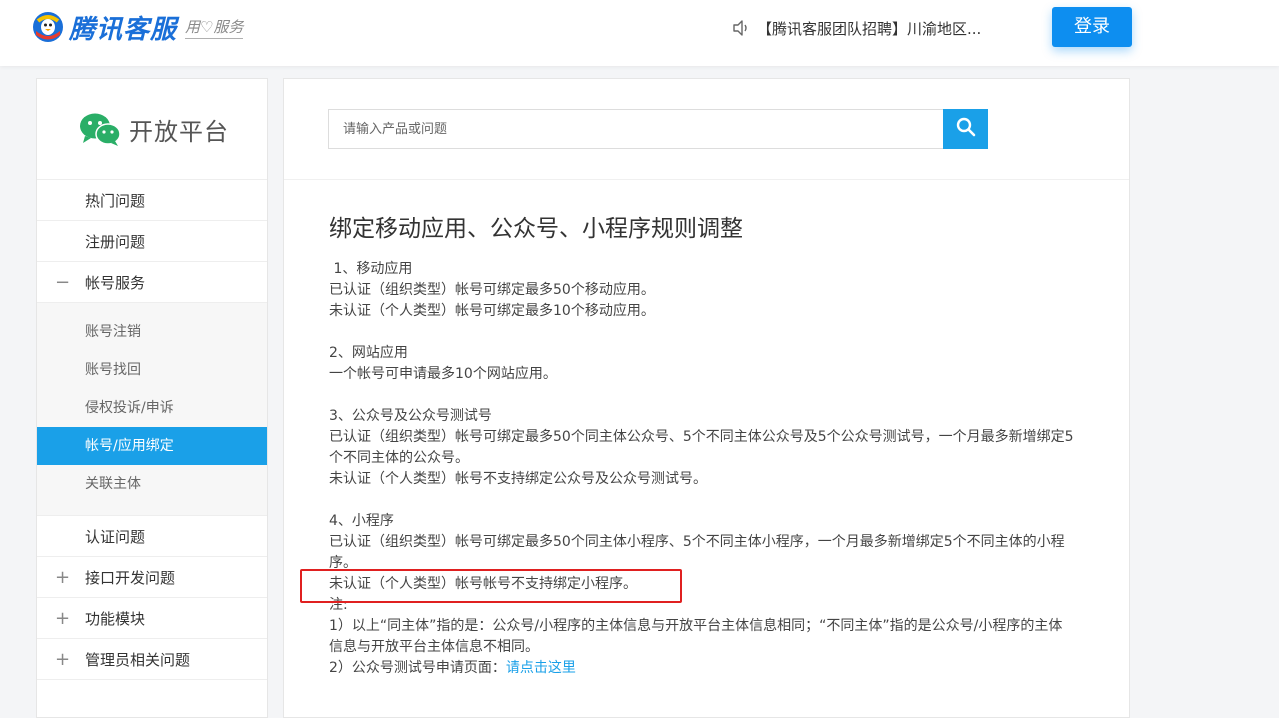 The image size is (1279, 718). Describe the element at coordinates (152, 332) in the screenshot. I see `sidebar-subitem-account-cancel: 账号注销` at that location.